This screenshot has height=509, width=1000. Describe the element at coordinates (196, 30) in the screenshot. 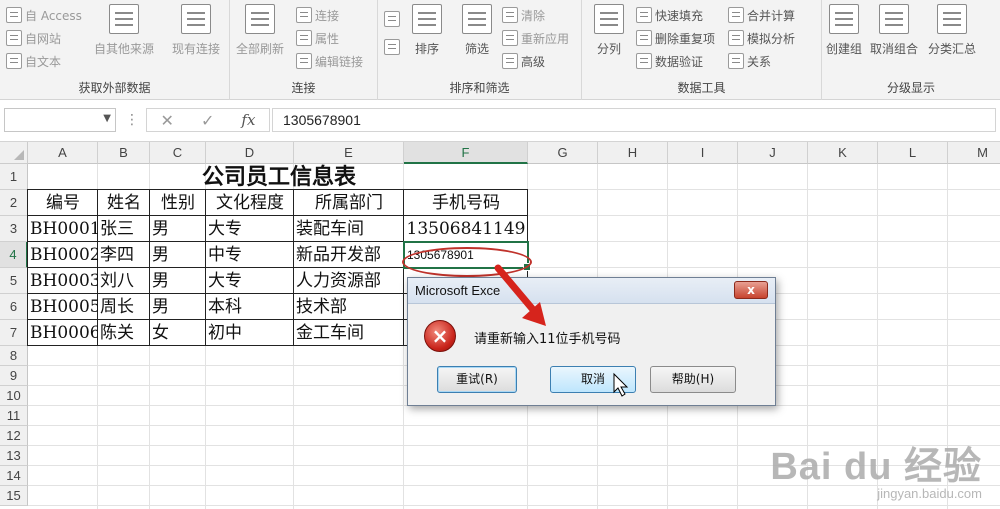

I see `existing-connections-button: 现有连接` at that location.